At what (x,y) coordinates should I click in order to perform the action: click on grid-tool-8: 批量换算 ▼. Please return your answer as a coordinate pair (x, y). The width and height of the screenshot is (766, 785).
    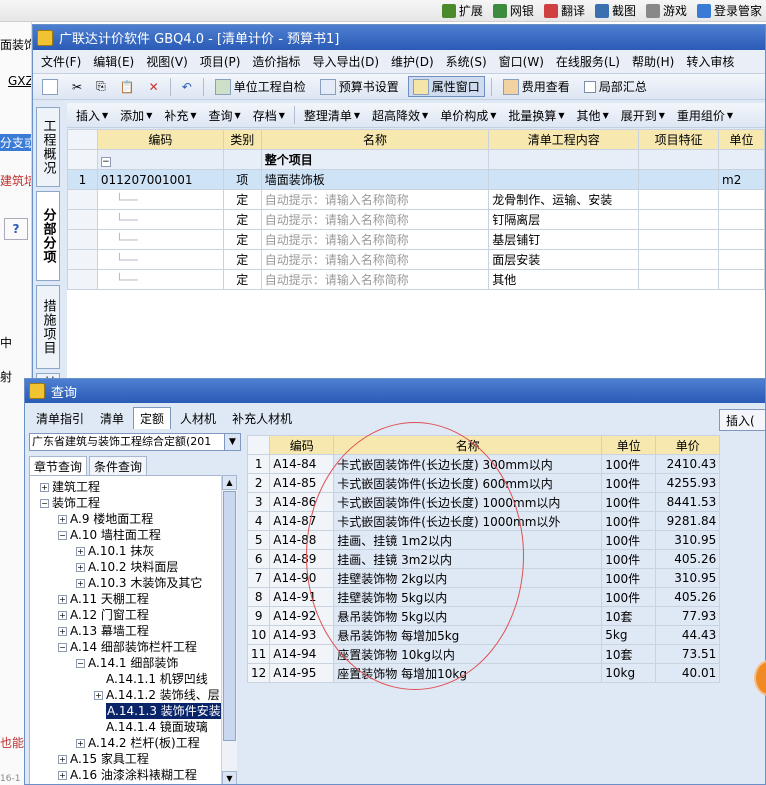
    Looking at the image, I should click on (536, 115).